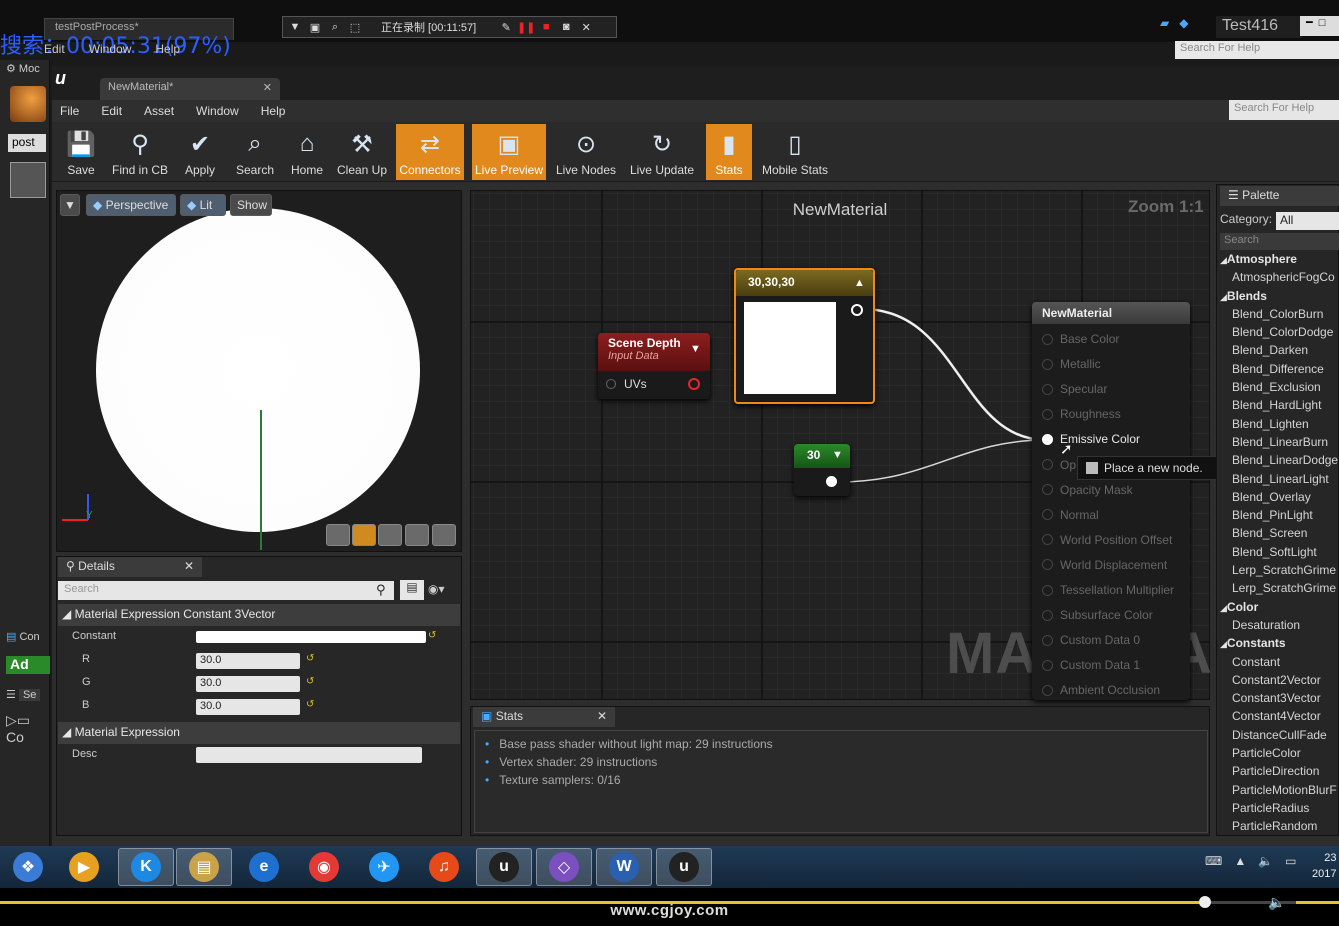  What do you see at coordinates (859, 283) in the screenshot?
I see `collapse-vector-icon: ▲` at bounding box center [859, 283].